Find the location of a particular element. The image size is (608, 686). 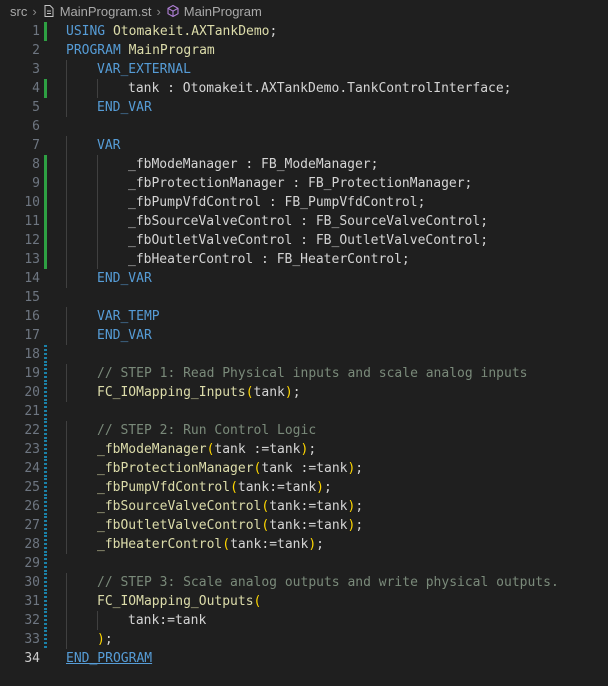

code-line: 16 VAR_TEMP is located at coordinates (304, 316).